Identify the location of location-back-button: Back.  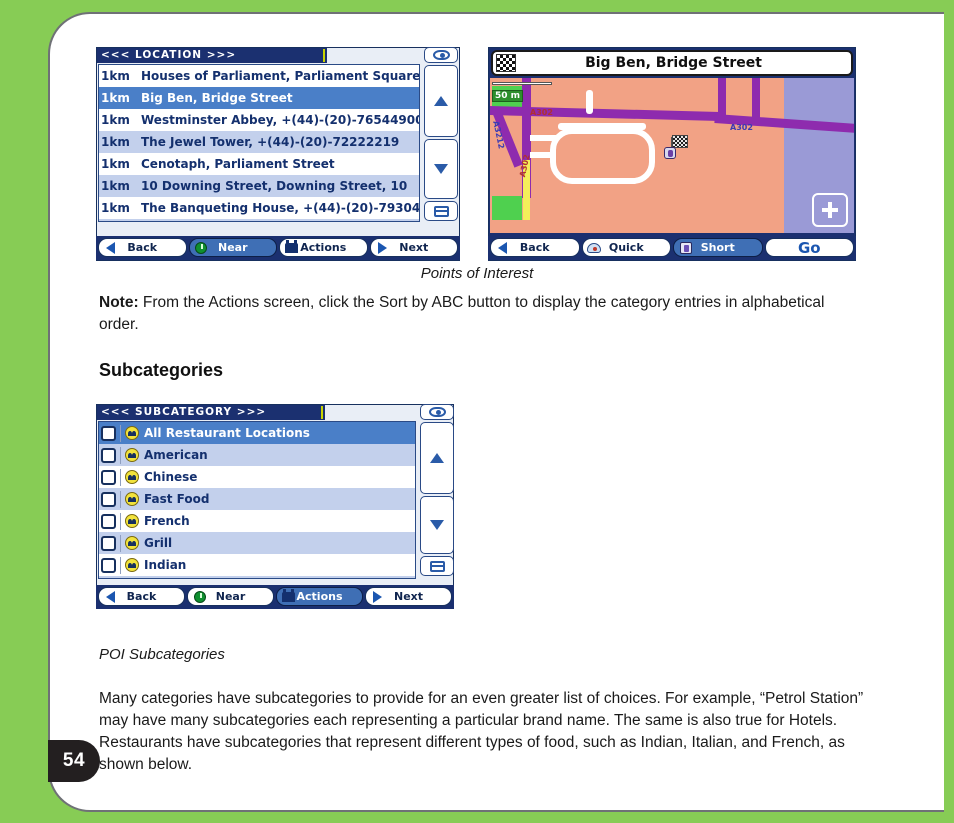
(142, 247).